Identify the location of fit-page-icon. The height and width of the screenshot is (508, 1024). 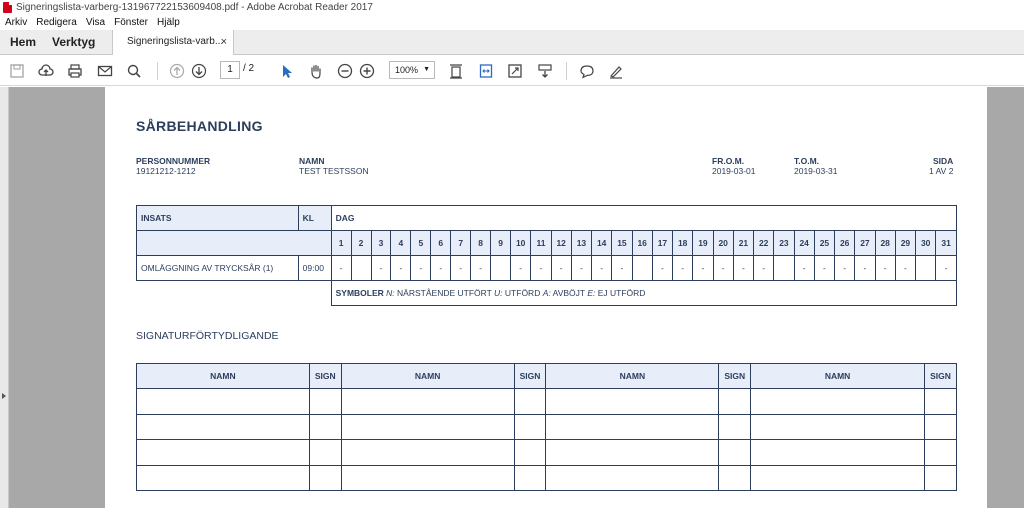
(456, 71).